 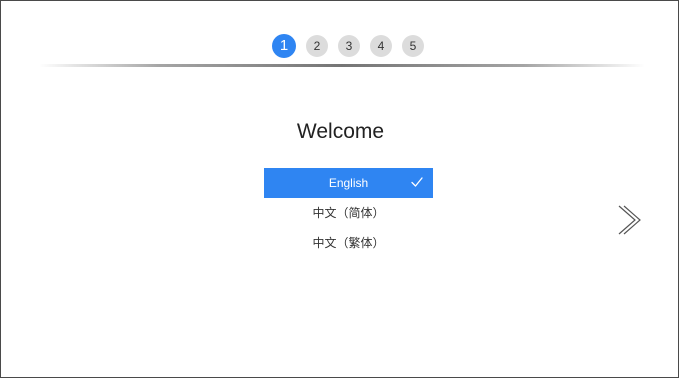 I want to click on language-label: English, so click(x=348, y=183).